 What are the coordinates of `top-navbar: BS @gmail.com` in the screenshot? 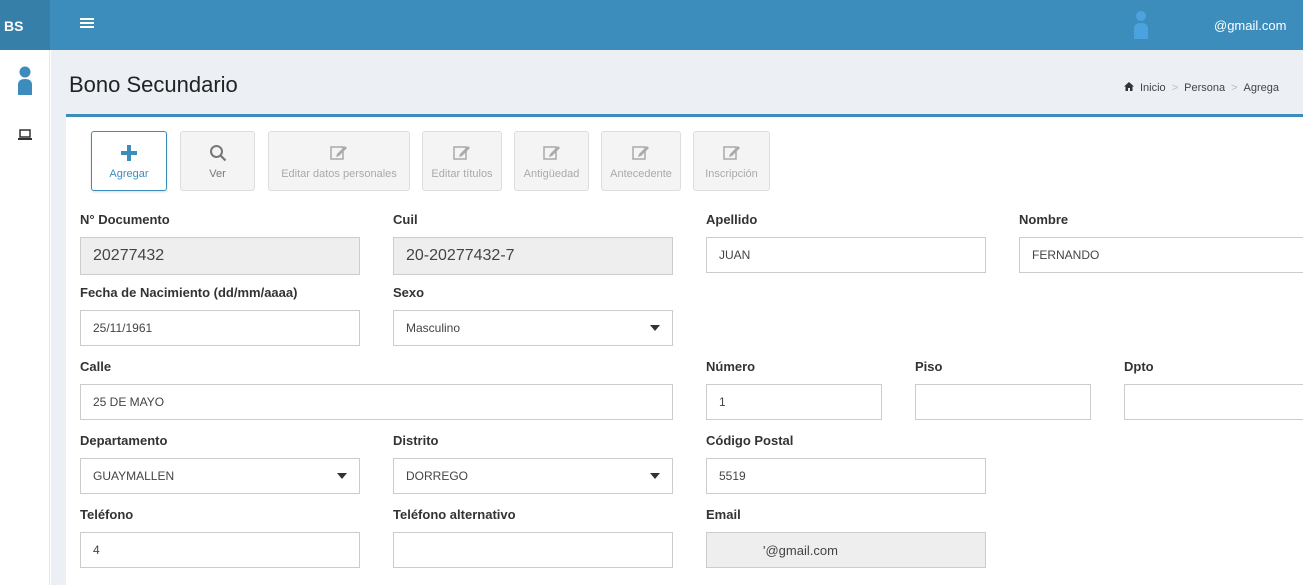 It's located at (651, 25).